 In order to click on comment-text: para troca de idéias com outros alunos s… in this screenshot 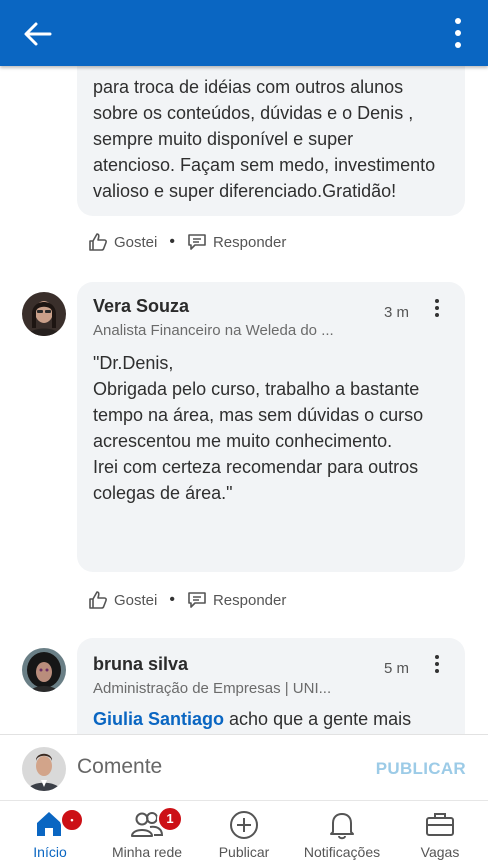, I will do `click(264, 139)`.